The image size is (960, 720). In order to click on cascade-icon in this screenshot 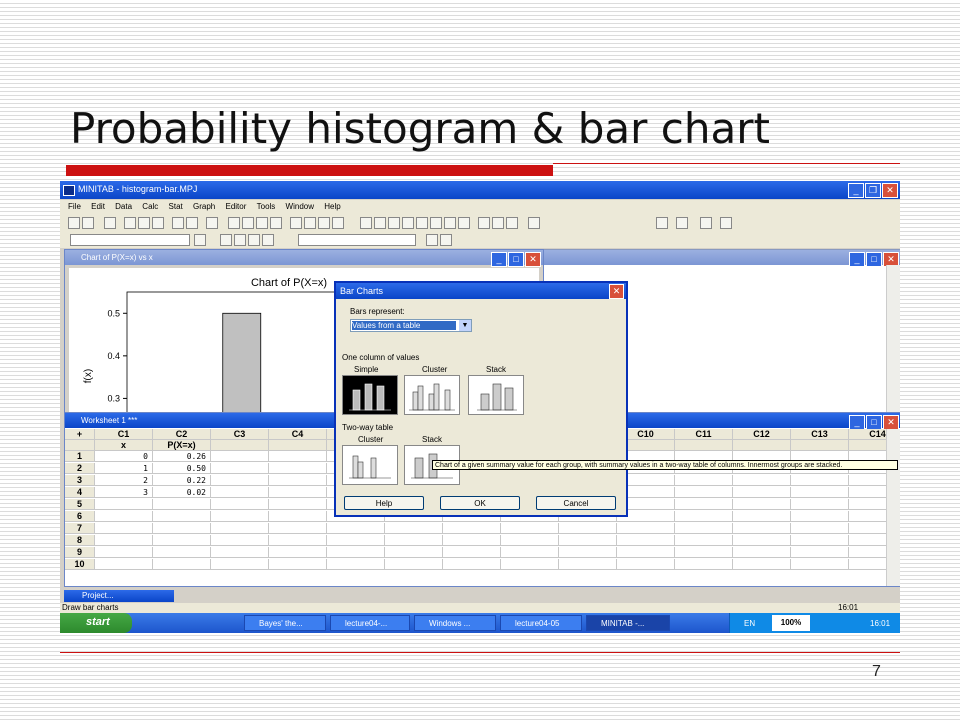, I will do `click(498, 223)`.